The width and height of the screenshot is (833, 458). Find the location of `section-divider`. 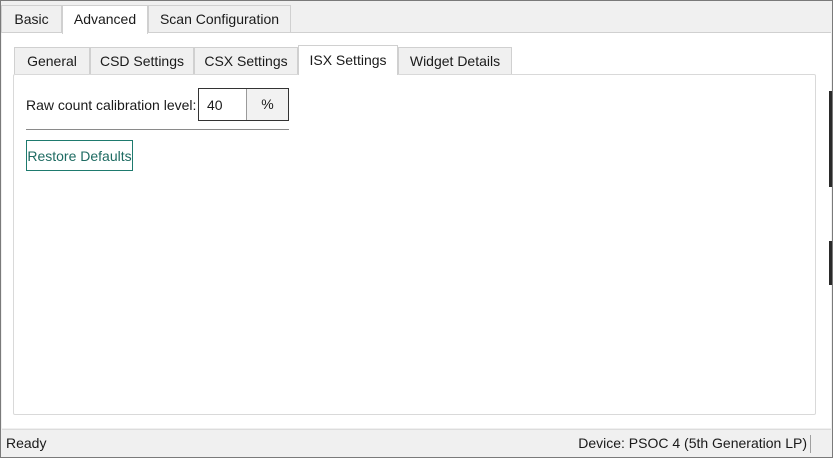

section-divider is located at coordinates (157, 129).